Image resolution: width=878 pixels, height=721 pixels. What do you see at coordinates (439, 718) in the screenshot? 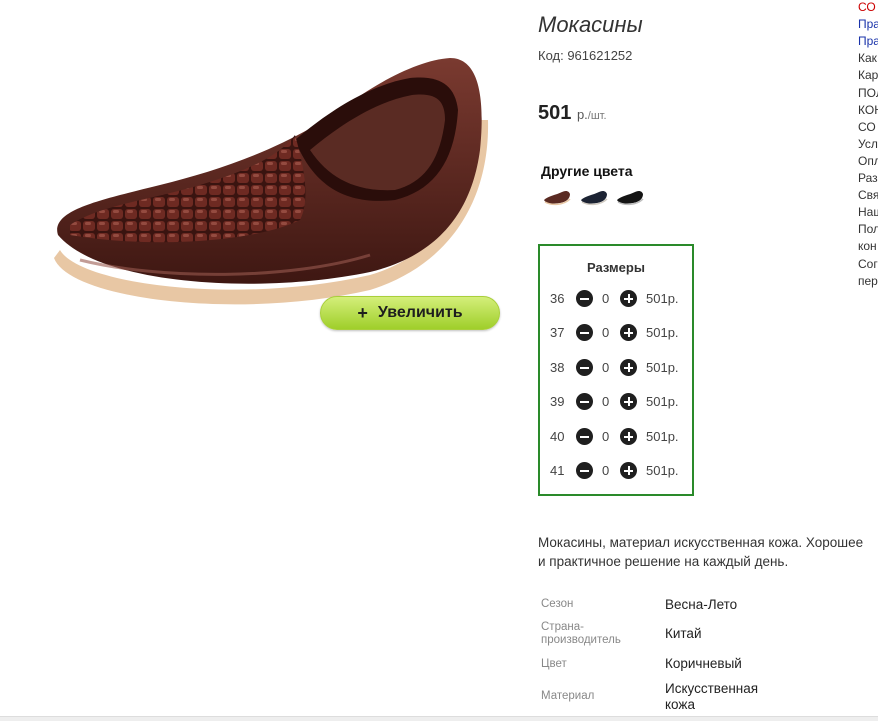
I see `bottom-scrollbar` at bounding box center [439, 718].